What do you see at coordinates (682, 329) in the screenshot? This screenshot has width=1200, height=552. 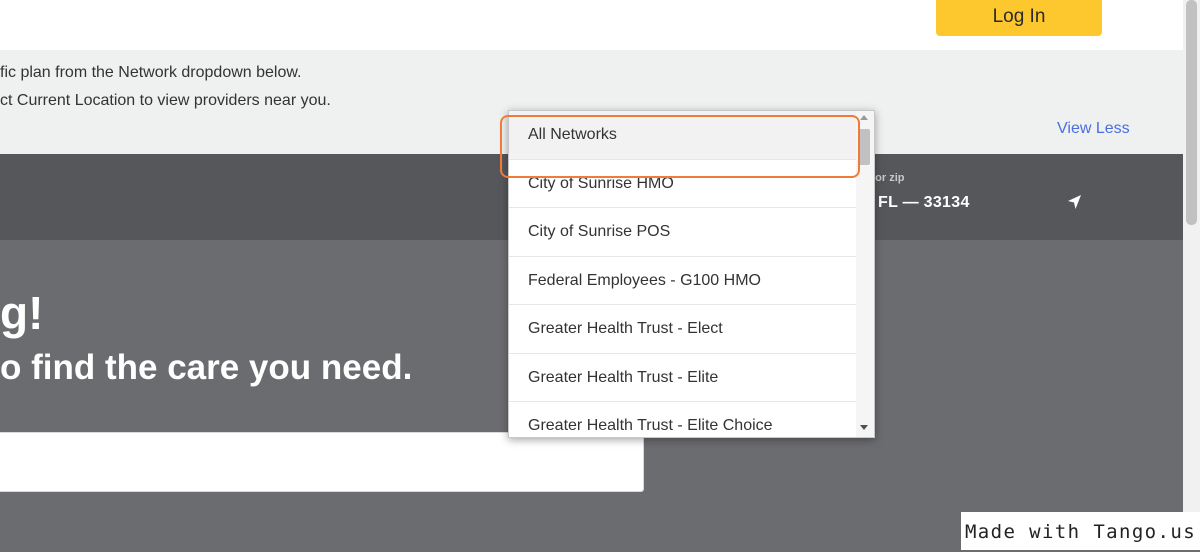 I see `network-option-greater-health-trust-elect: Greater Health Trust - Elect` at bounding box center [682, 329].